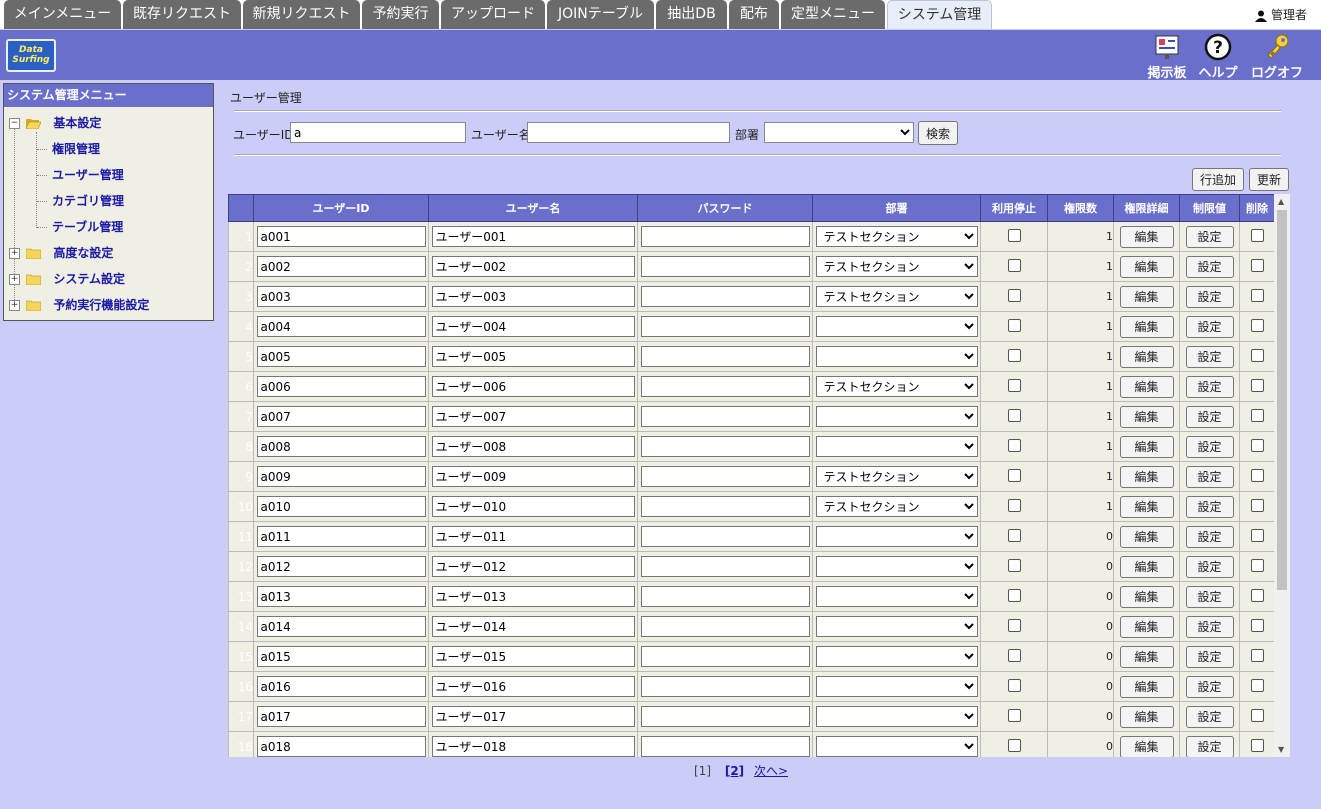 This screenshot has height=809, width=1321. What do you see at coordinates (1014, 208) in the screenshot?
I see `column-header: 利用停止` at bounding box center [1014, 208].